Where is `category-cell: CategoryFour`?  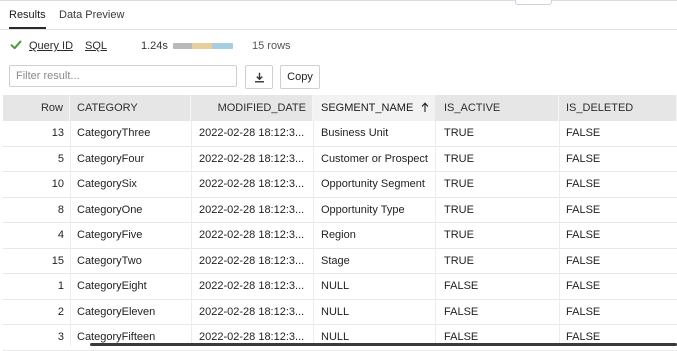 category-cell: CategoryFour is located at coordinates (111, 158).